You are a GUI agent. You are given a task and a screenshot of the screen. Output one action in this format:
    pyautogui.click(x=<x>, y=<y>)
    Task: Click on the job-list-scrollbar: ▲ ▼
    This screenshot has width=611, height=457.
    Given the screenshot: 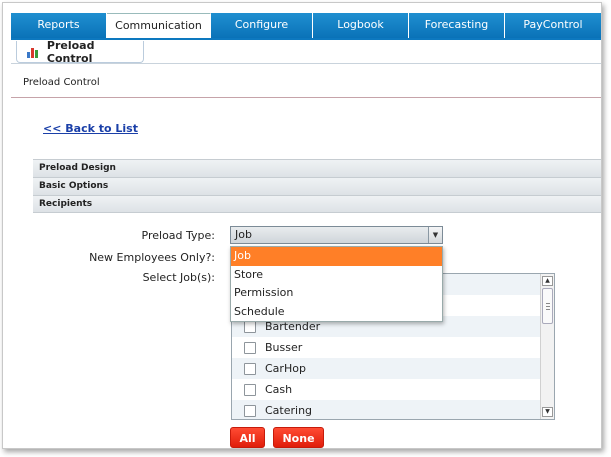 What is the action you would take?
    pyautogui.click(x=547, y=346)
    